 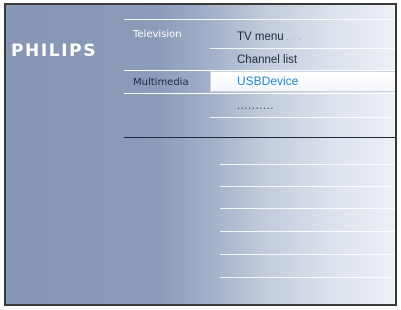 I want to click on category-multimedia: Multimedia, so click(x=161, y=83).